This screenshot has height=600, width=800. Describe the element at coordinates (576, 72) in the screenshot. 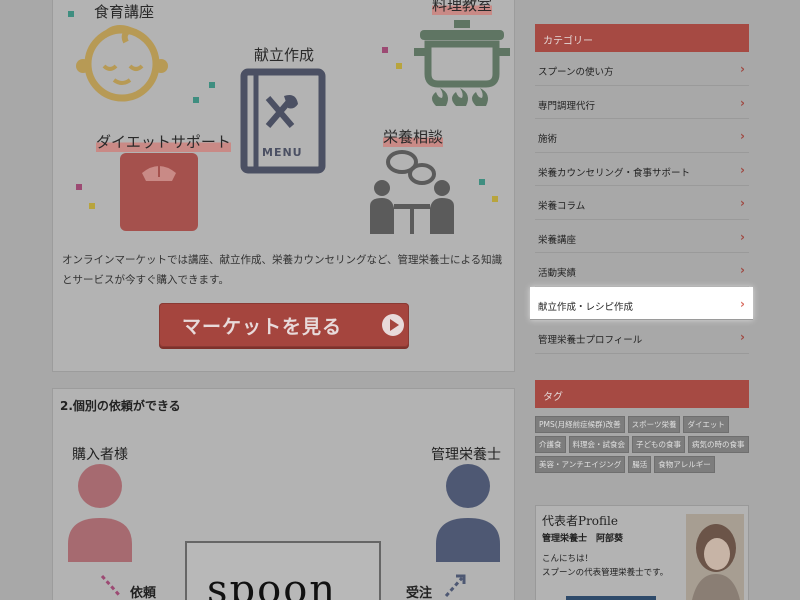

I see `category-label: スプーンの使い方` at that location.